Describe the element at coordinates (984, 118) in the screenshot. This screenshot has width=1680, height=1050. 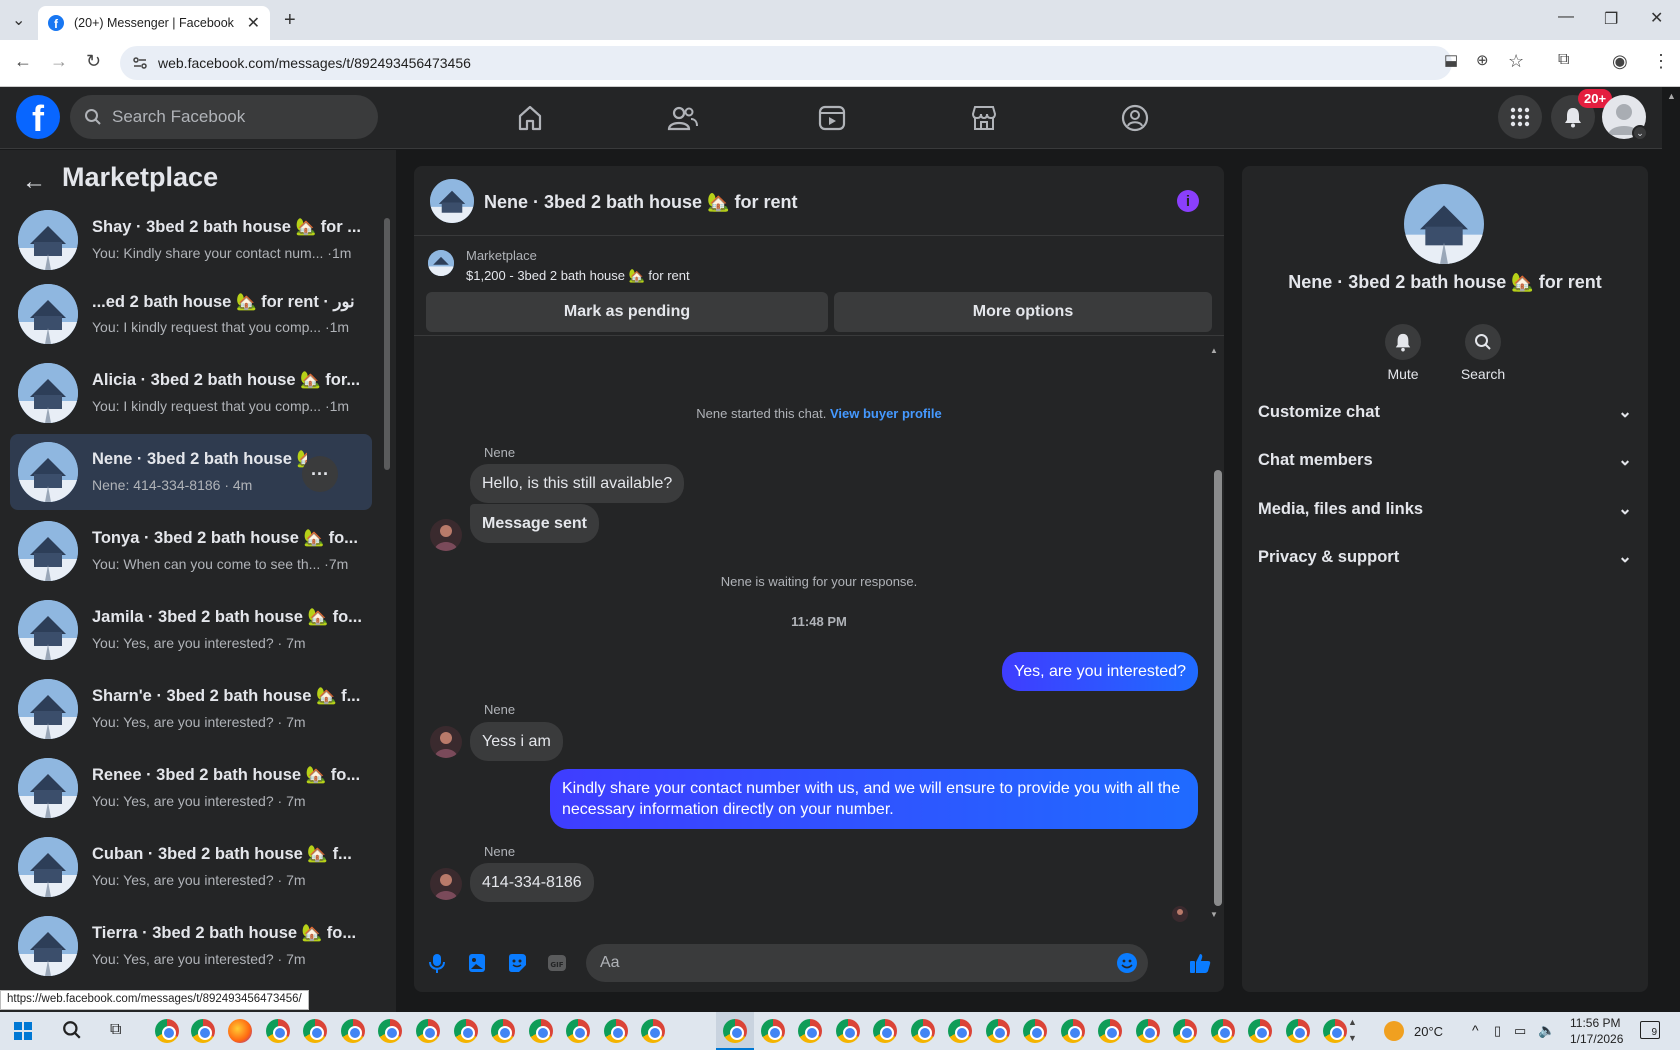
I see `marketplace-nav-icon` at that location.